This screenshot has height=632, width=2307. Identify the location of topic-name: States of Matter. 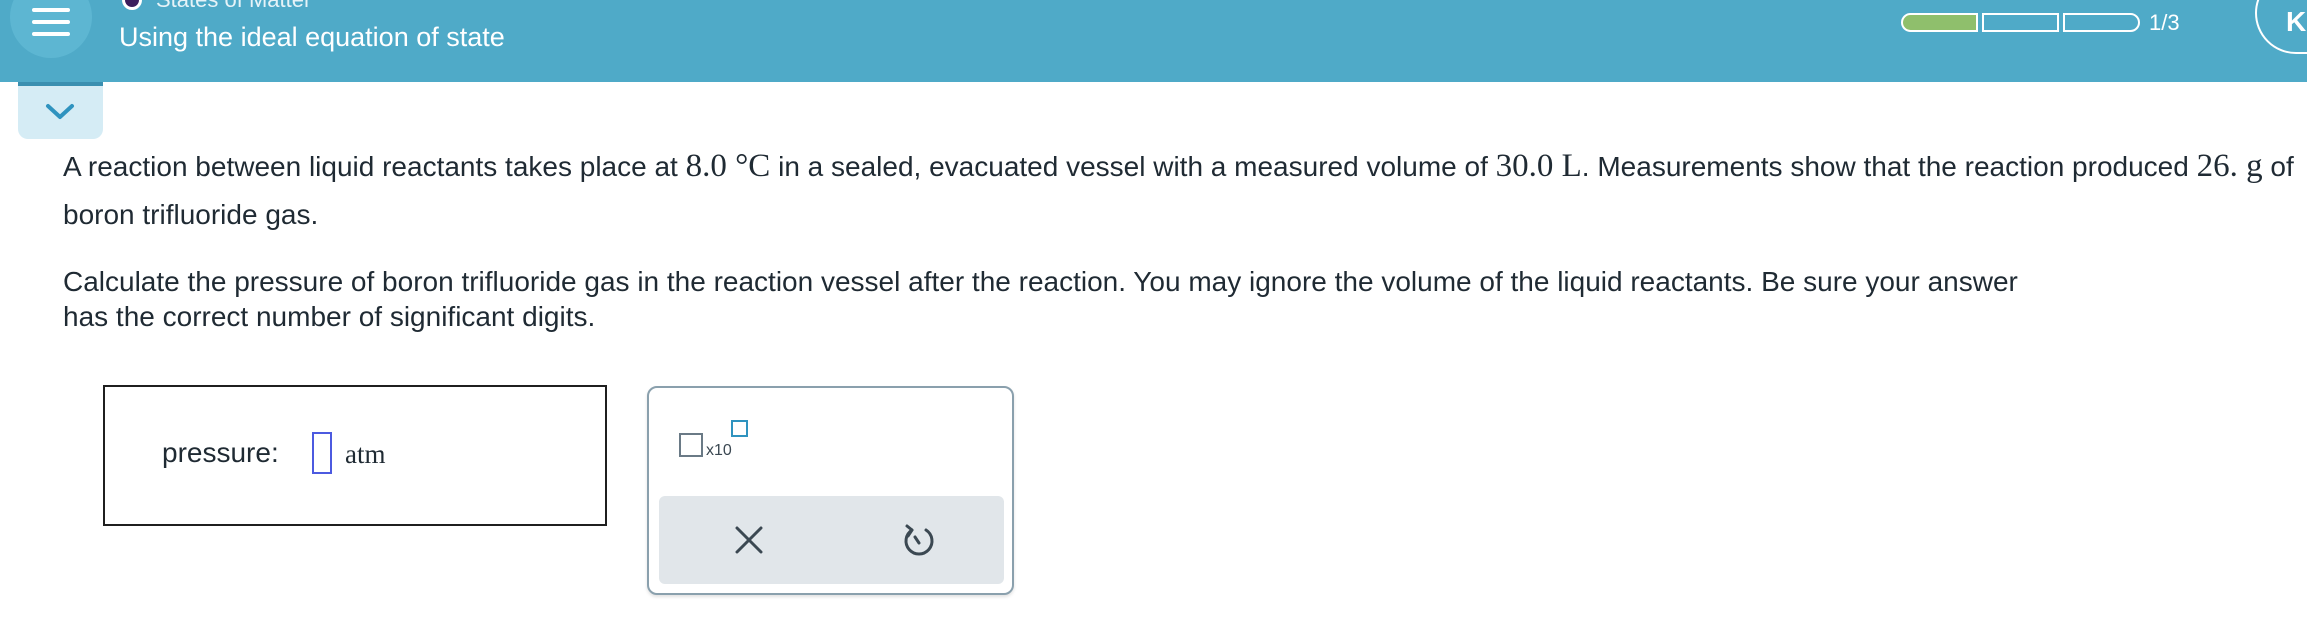
(233, 6).